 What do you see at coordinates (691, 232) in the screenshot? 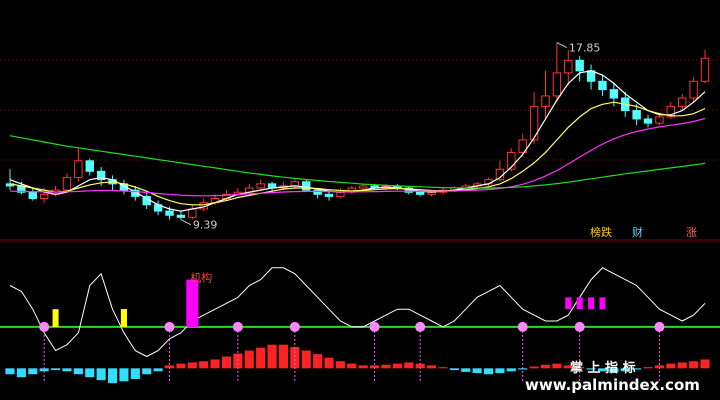
I see `tag-zhang: 涨` at bounding box center [691, 232].